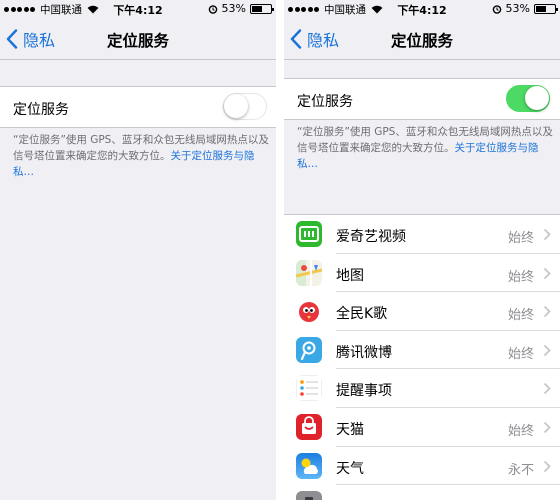  What do you see at coordinates (364, 391) in the screenshot?
I see `app-name: 提醒事项` at bounding box center [364, 391].